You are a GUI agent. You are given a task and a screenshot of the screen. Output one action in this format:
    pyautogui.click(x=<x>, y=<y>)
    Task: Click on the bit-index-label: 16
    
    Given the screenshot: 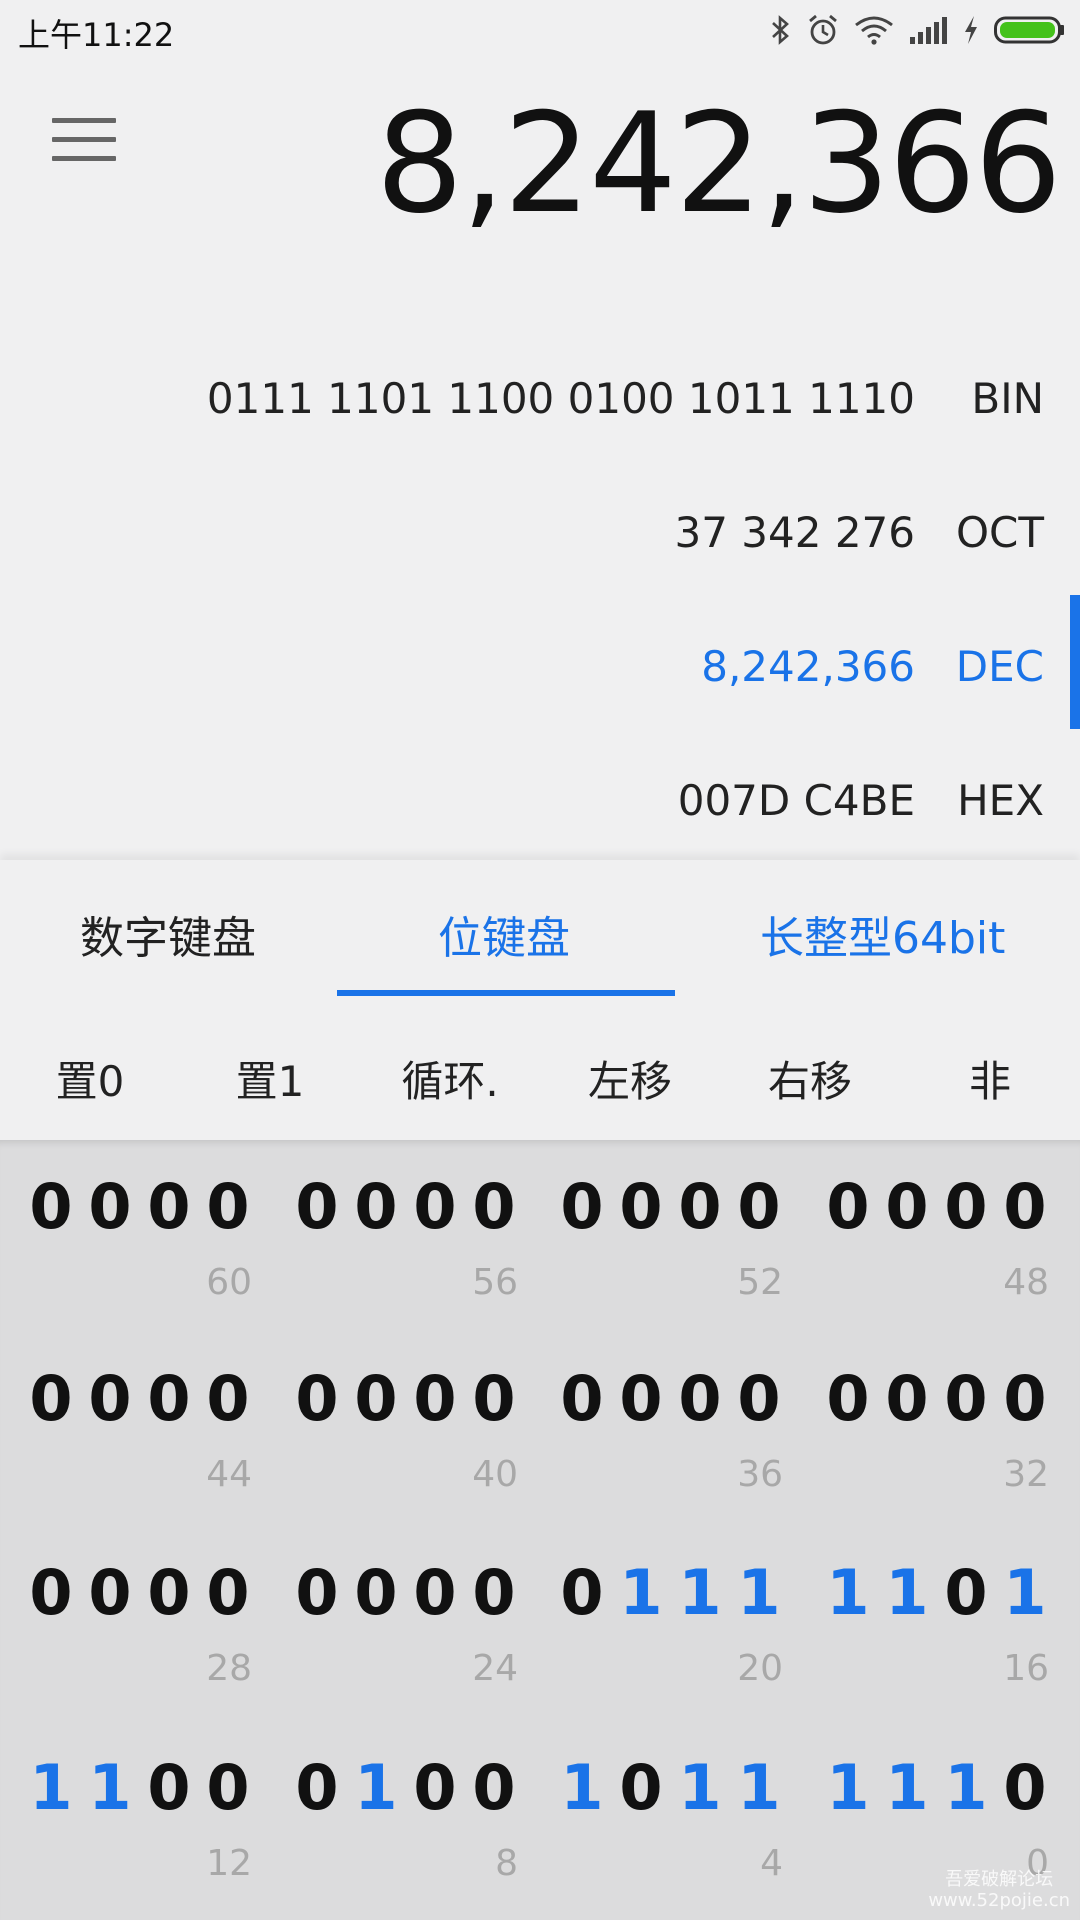 What is the action you would take?
    pyautogui.click(x=1026, y=1668)
    